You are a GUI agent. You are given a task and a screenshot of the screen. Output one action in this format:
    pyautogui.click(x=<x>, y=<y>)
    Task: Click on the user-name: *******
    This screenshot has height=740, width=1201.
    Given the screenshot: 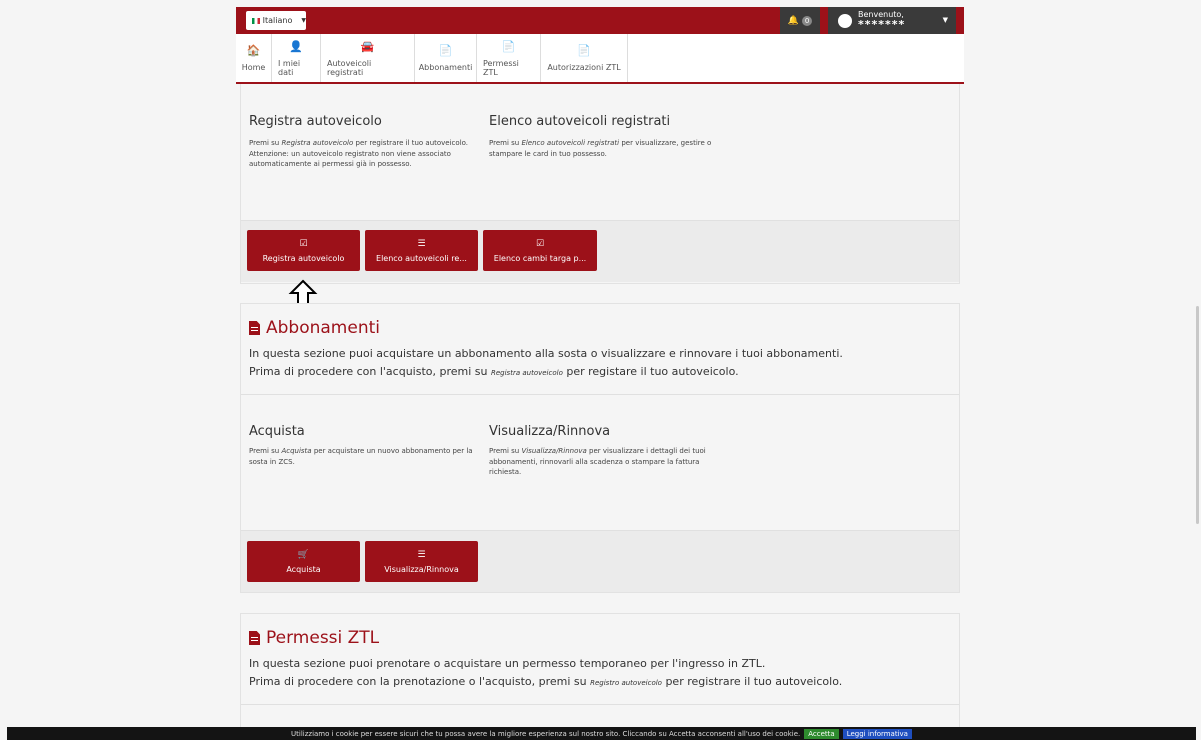 What is the action you would take?
    pyautogui.click(x=882, y=24)
    